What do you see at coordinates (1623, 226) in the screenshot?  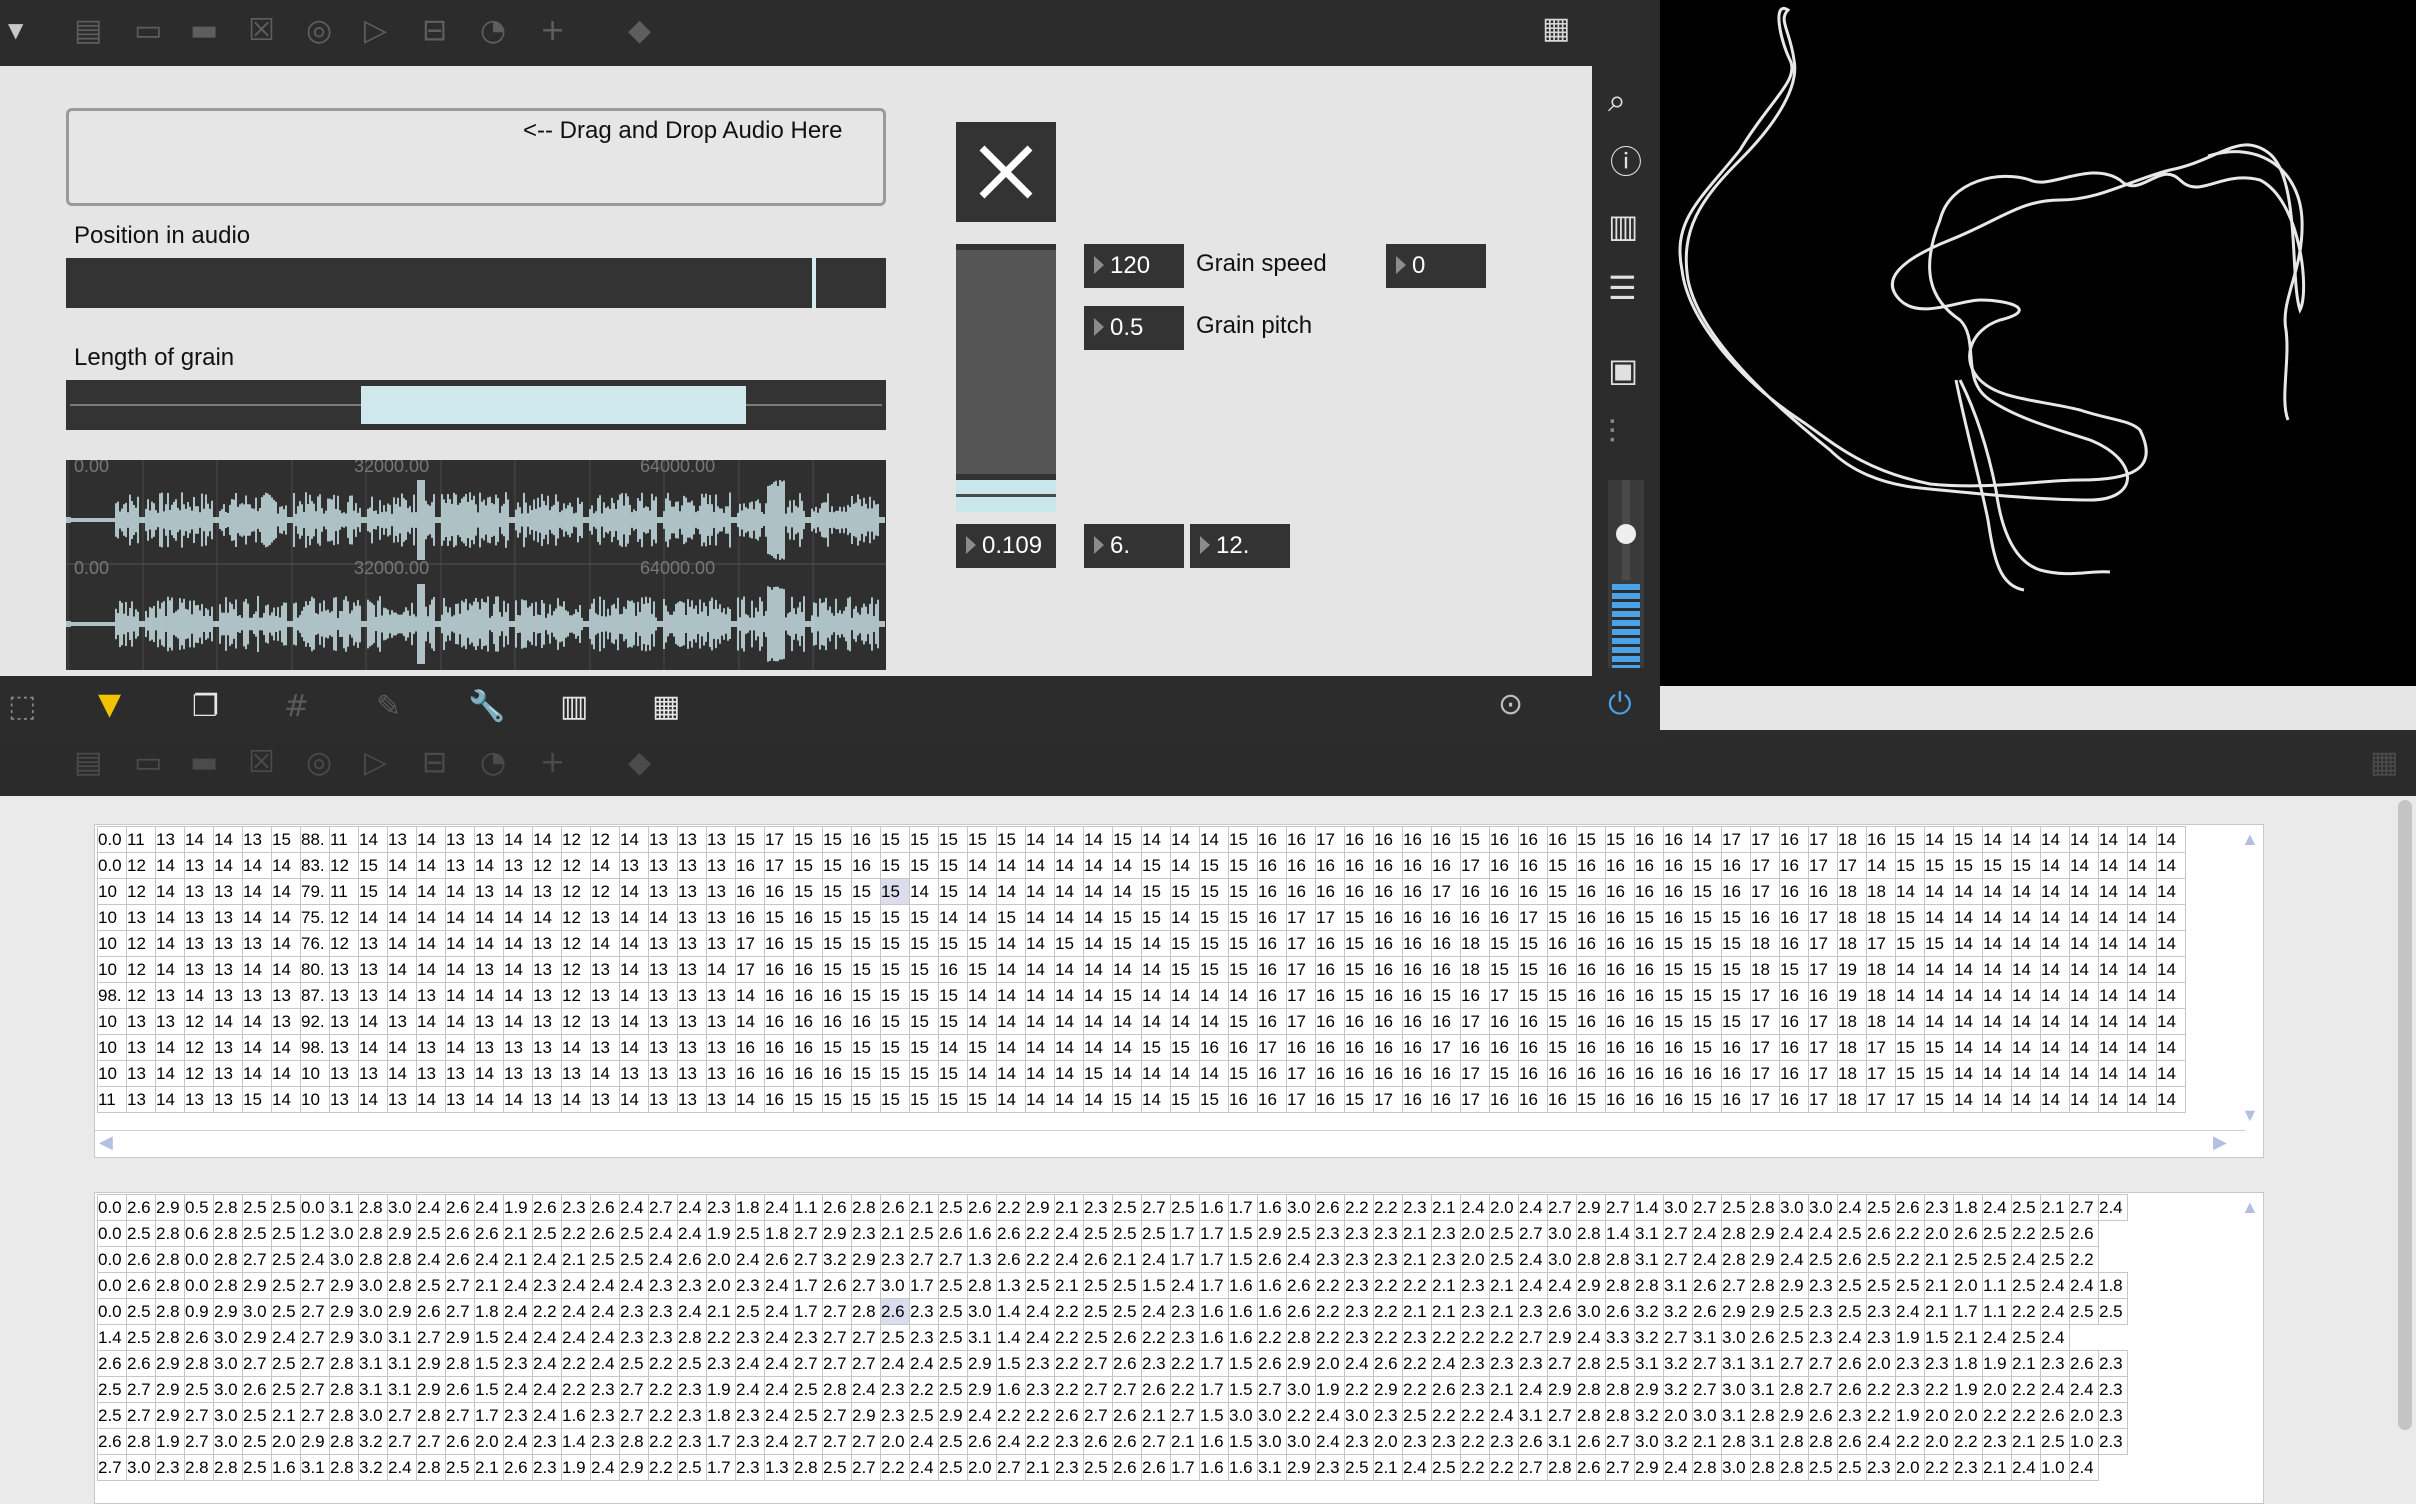 I see `book-icon: ▥` at bounding box center [1623, 226].